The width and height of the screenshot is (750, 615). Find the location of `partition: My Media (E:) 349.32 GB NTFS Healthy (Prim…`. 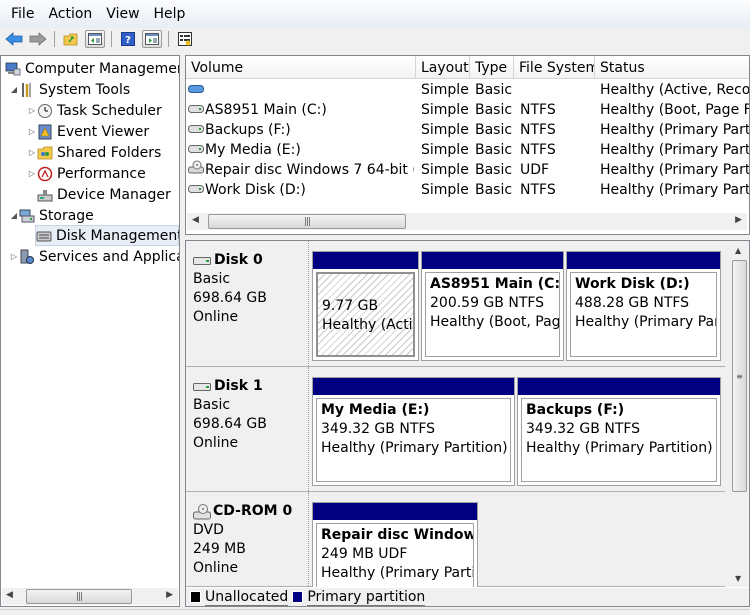

partition: My Media (E:) 349.32 GB NTFS Healthy (Prim… is located at coordinates (413, 431).